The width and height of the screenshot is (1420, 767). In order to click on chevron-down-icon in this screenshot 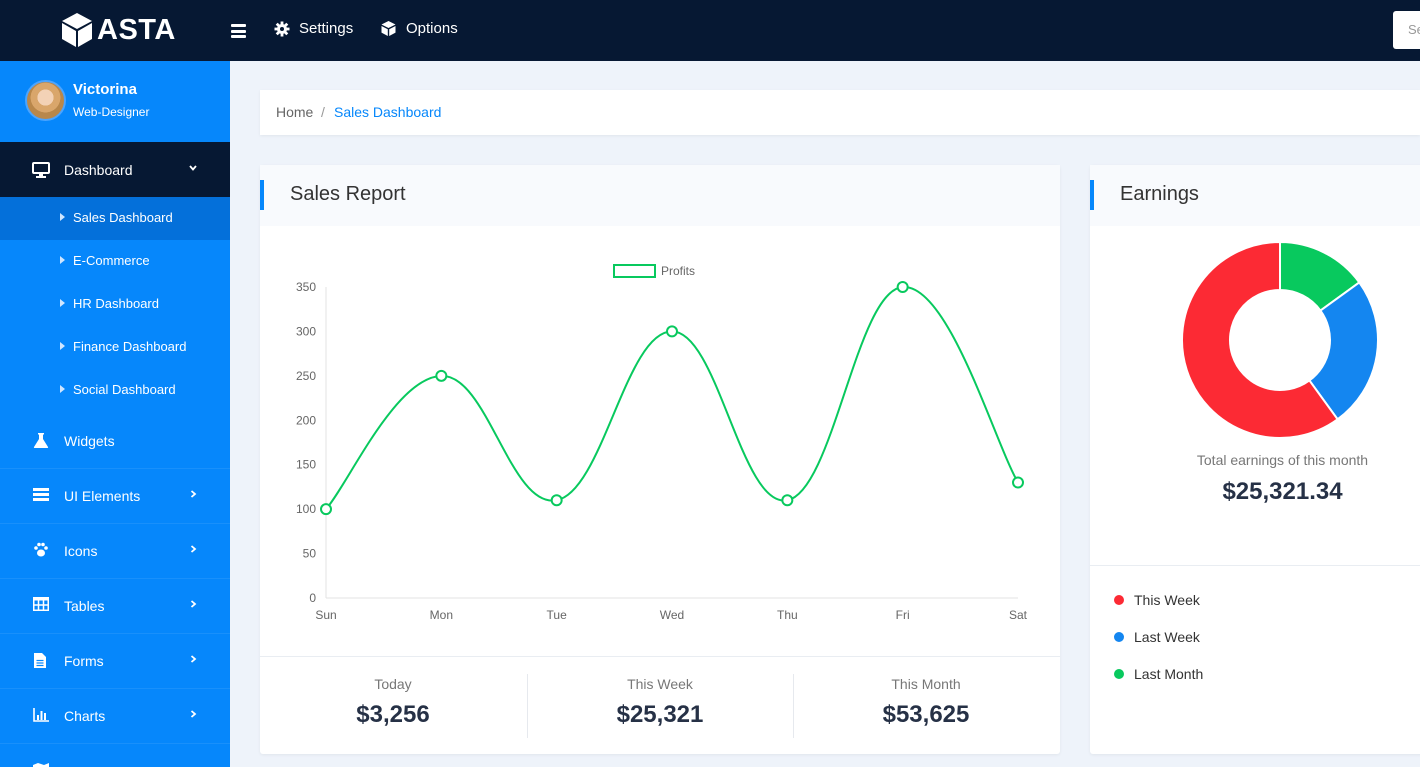, I will do `click(193, 168)`.